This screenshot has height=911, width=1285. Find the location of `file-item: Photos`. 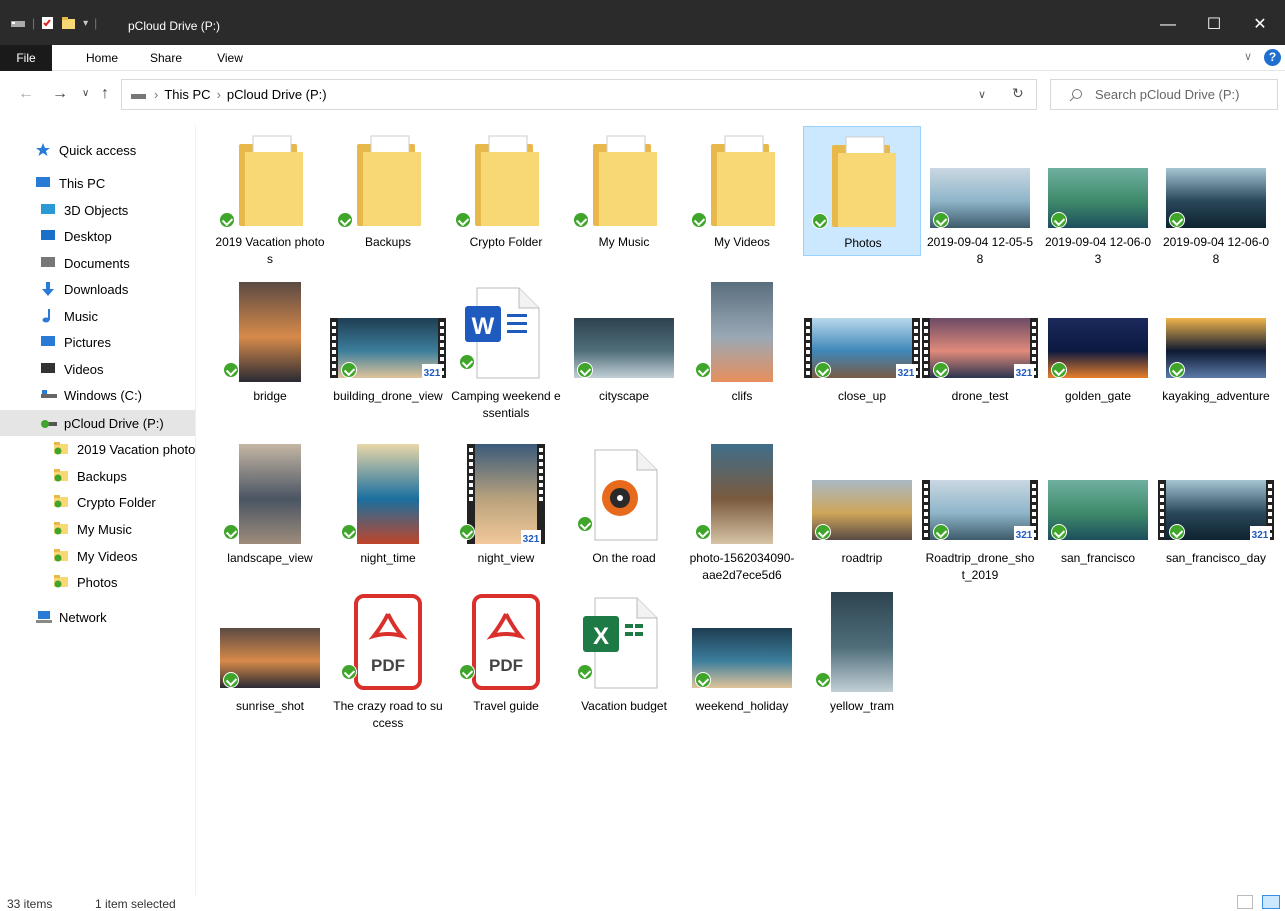

file-item: Photos is located at coordinates (862, 191).